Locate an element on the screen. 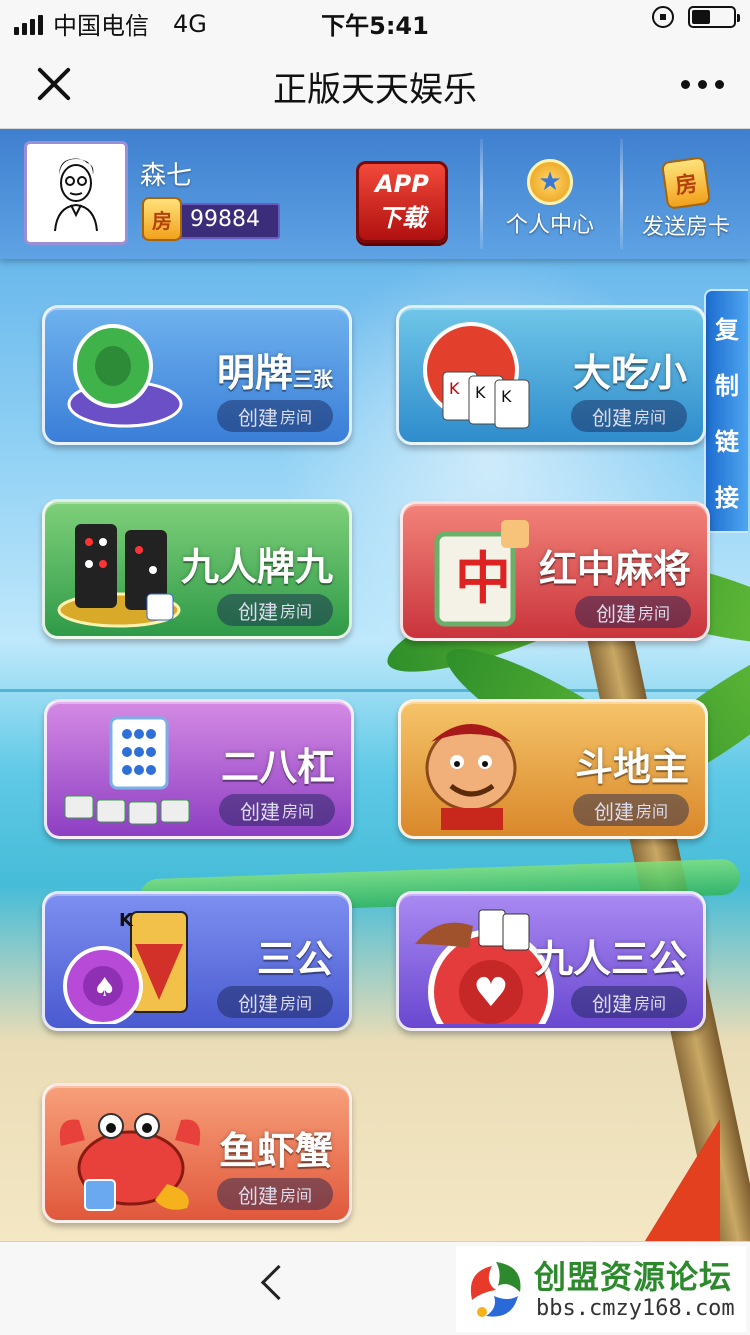 The height and width of the screenshot is (1335, 750). crab-icon is located at coordinates (130, 1162).